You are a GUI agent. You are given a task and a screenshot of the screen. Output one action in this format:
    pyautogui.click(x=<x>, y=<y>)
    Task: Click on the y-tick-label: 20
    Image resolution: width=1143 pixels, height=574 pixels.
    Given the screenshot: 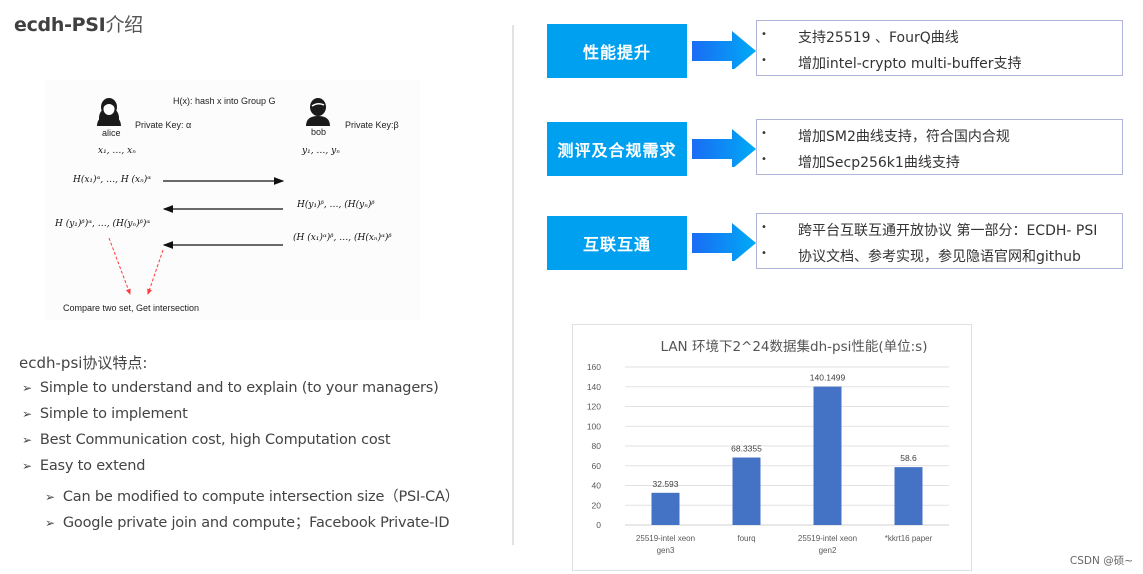 What is the action you would take?
    pyautogui.click(x=597, y=505)
    